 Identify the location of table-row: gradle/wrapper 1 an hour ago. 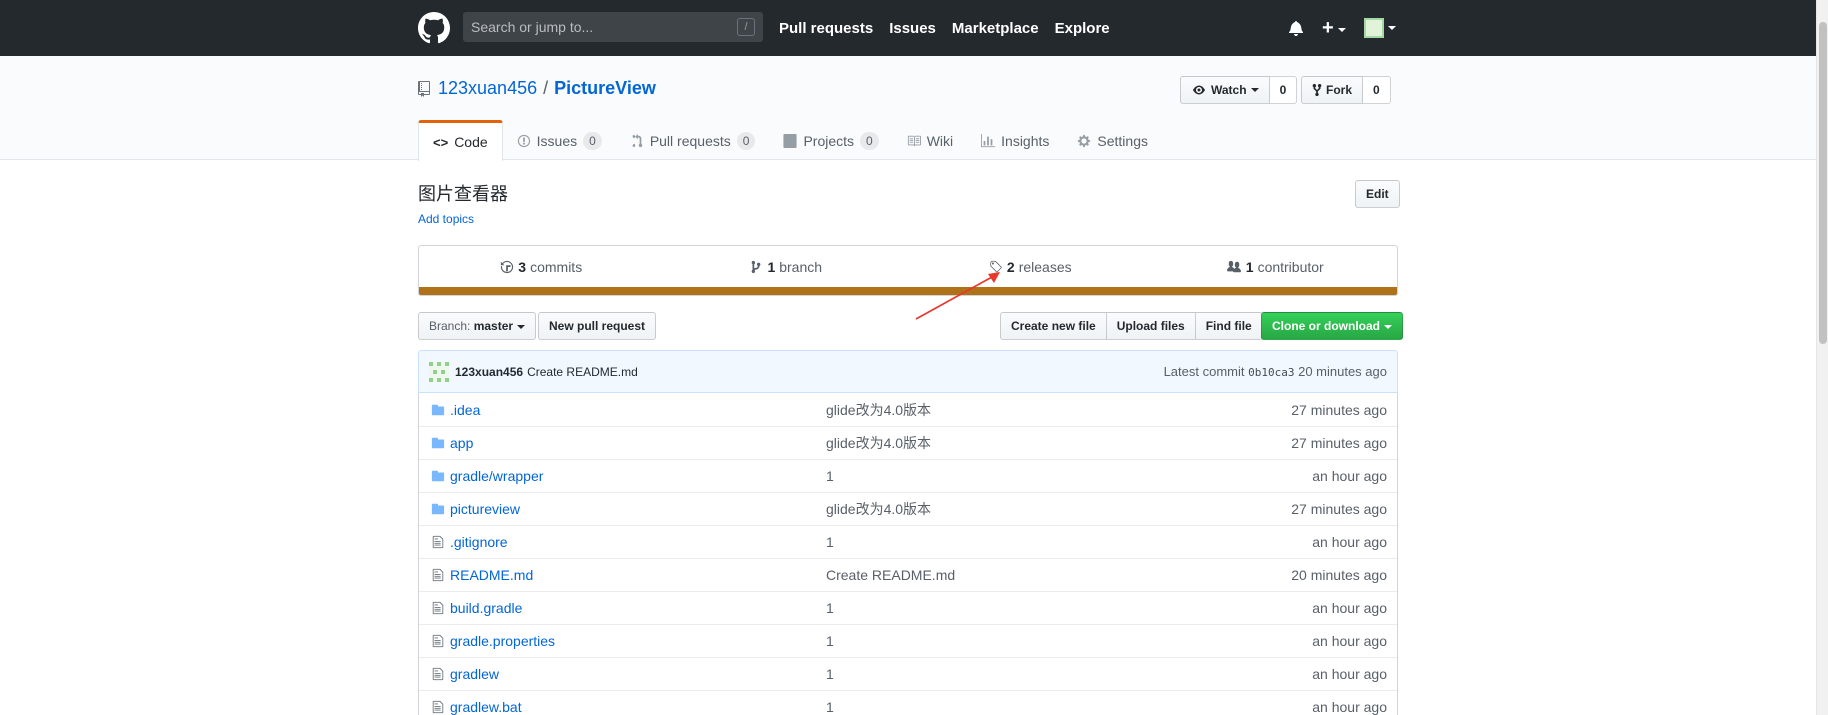
(908, 475).